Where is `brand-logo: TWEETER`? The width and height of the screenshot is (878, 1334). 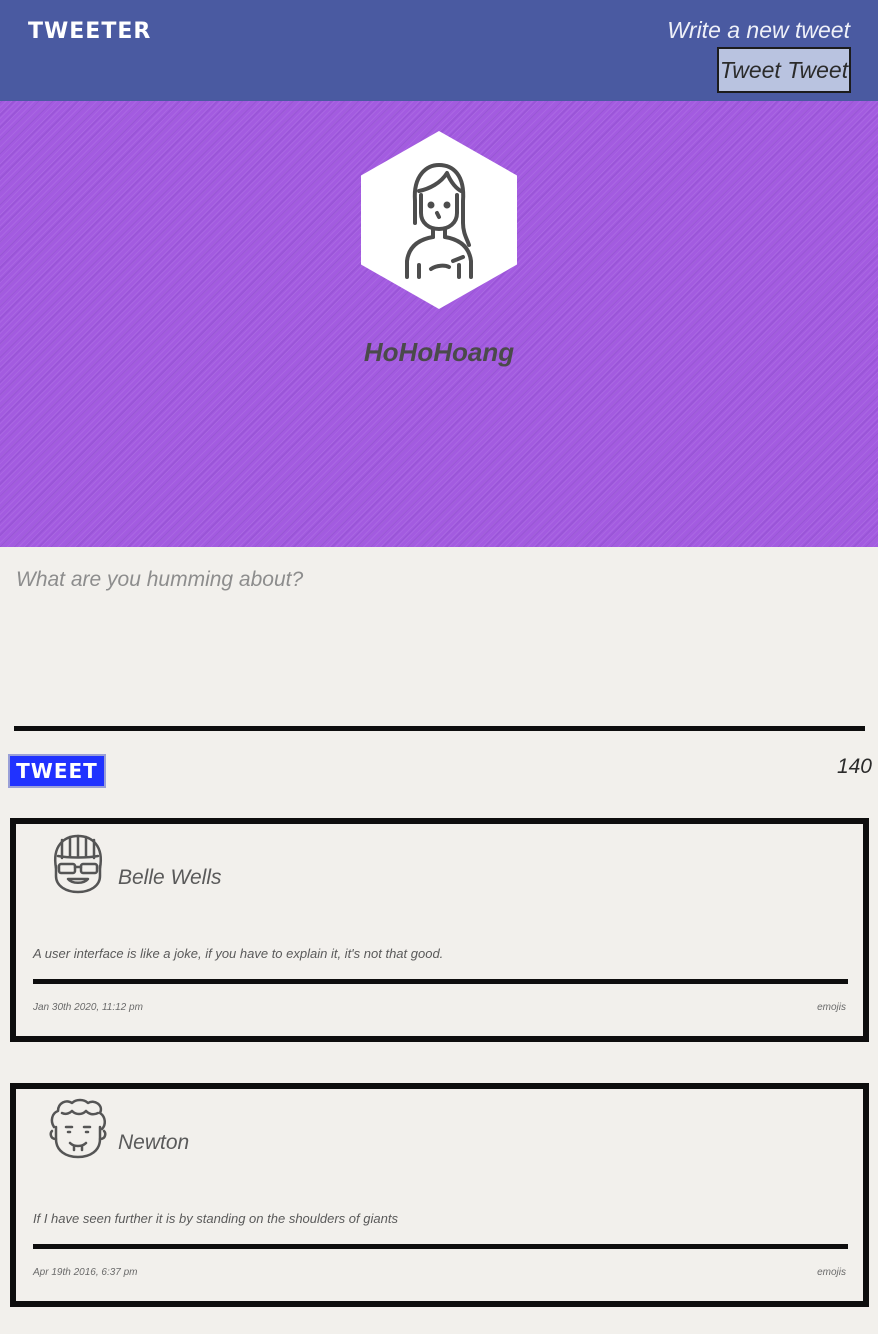
brand-logo: TWEETER is located at coordinates (89, 31).